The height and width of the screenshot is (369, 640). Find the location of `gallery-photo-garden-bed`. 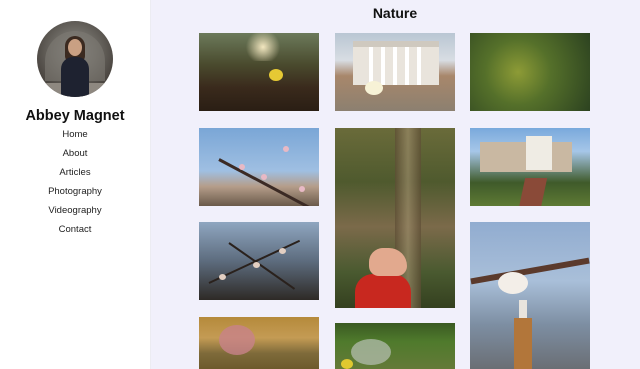

gallery-photo-garden-bed is located at coordinates (259, 72).